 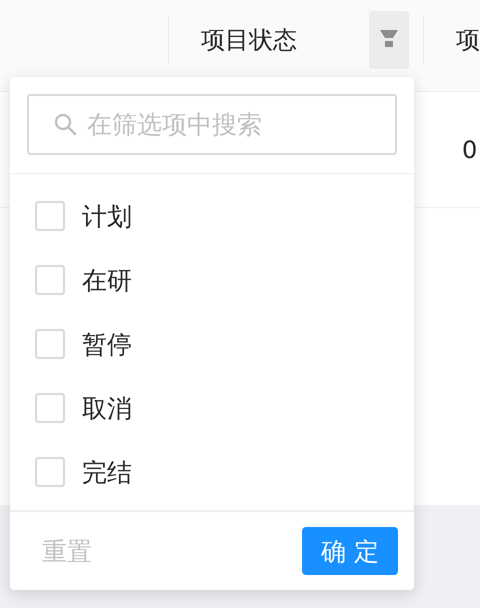 What do you see at coordinates (212, 124) in the screenshot?
I see `search-field: 在筛选项中搜索` at bounding box center [212, 124].